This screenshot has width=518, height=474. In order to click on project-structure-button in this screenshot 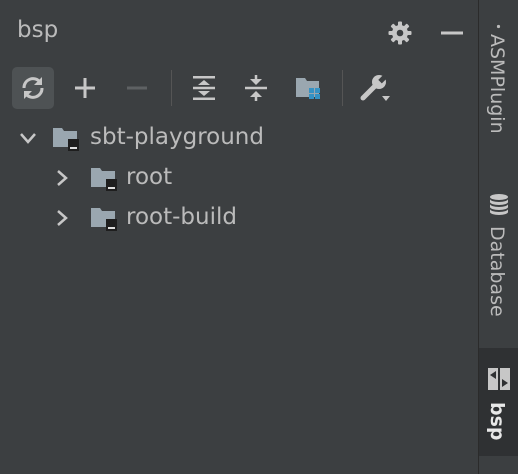, I will do `click(309, 88)`.